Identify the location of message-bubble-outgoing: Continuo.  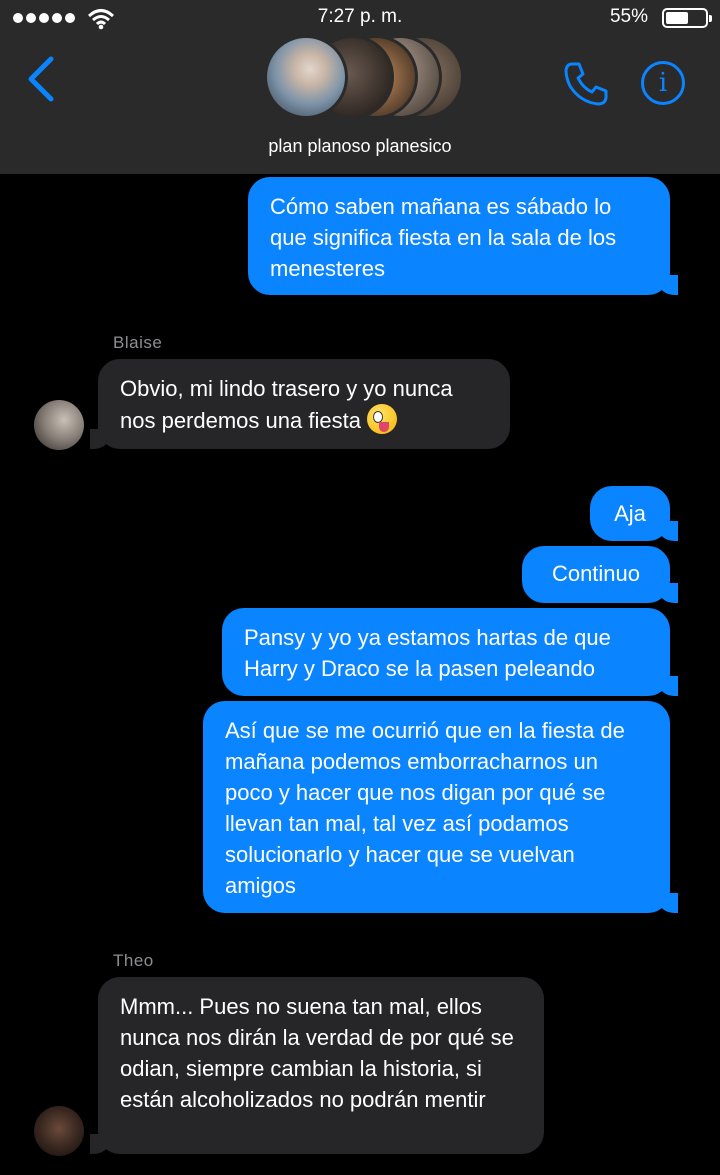
(600, 574).